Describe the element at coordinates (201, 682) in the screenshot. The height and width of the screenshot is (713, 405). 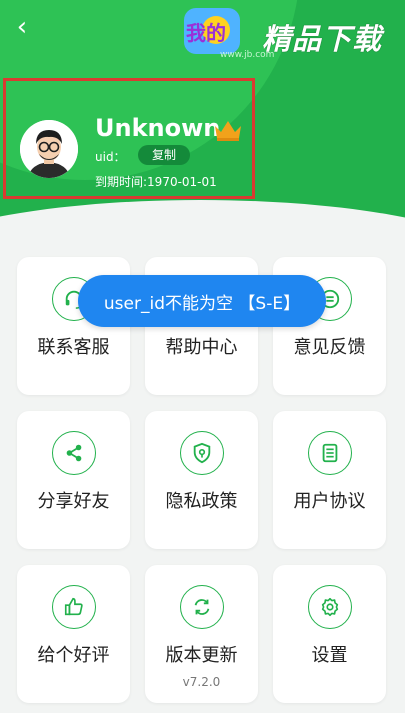
I see `app-version: v7.2.0` at that location.